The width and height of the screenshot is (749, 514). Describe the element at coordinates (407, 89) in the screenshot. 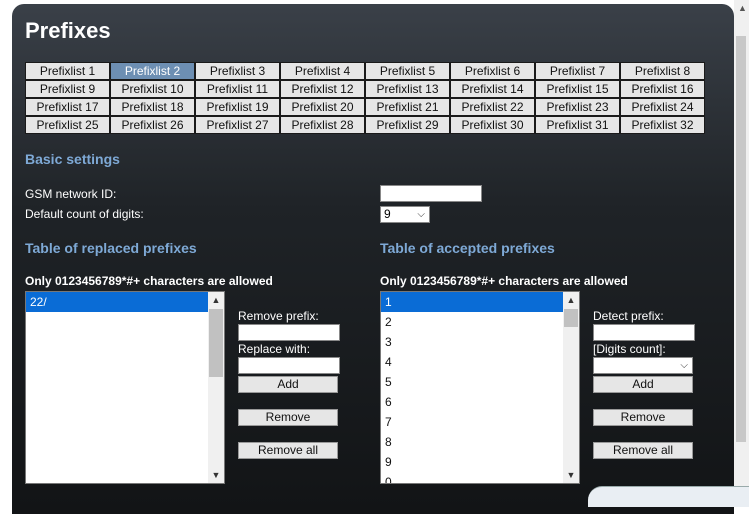

I see `tab-prefixlist-13: Prefixlist 13` at that location.